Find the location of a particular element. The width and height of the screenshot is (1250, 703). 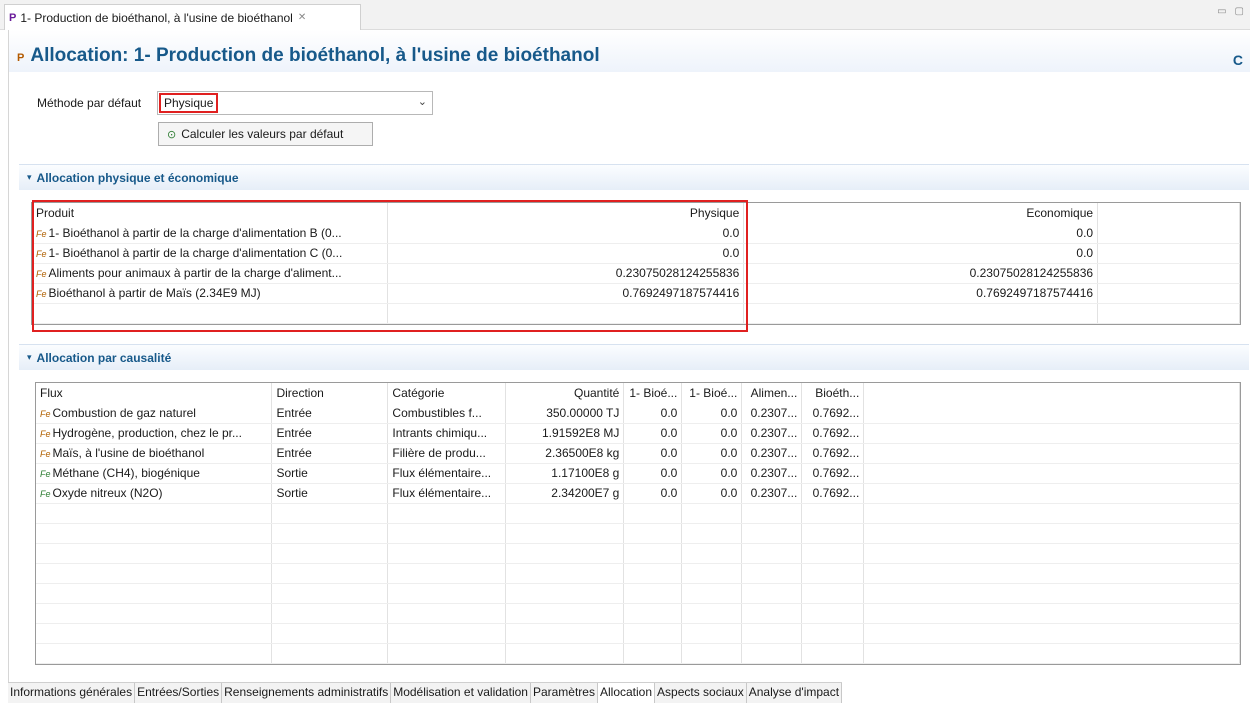

table-header-row: Produit Physique Economique is located at coordinates (636, 213).